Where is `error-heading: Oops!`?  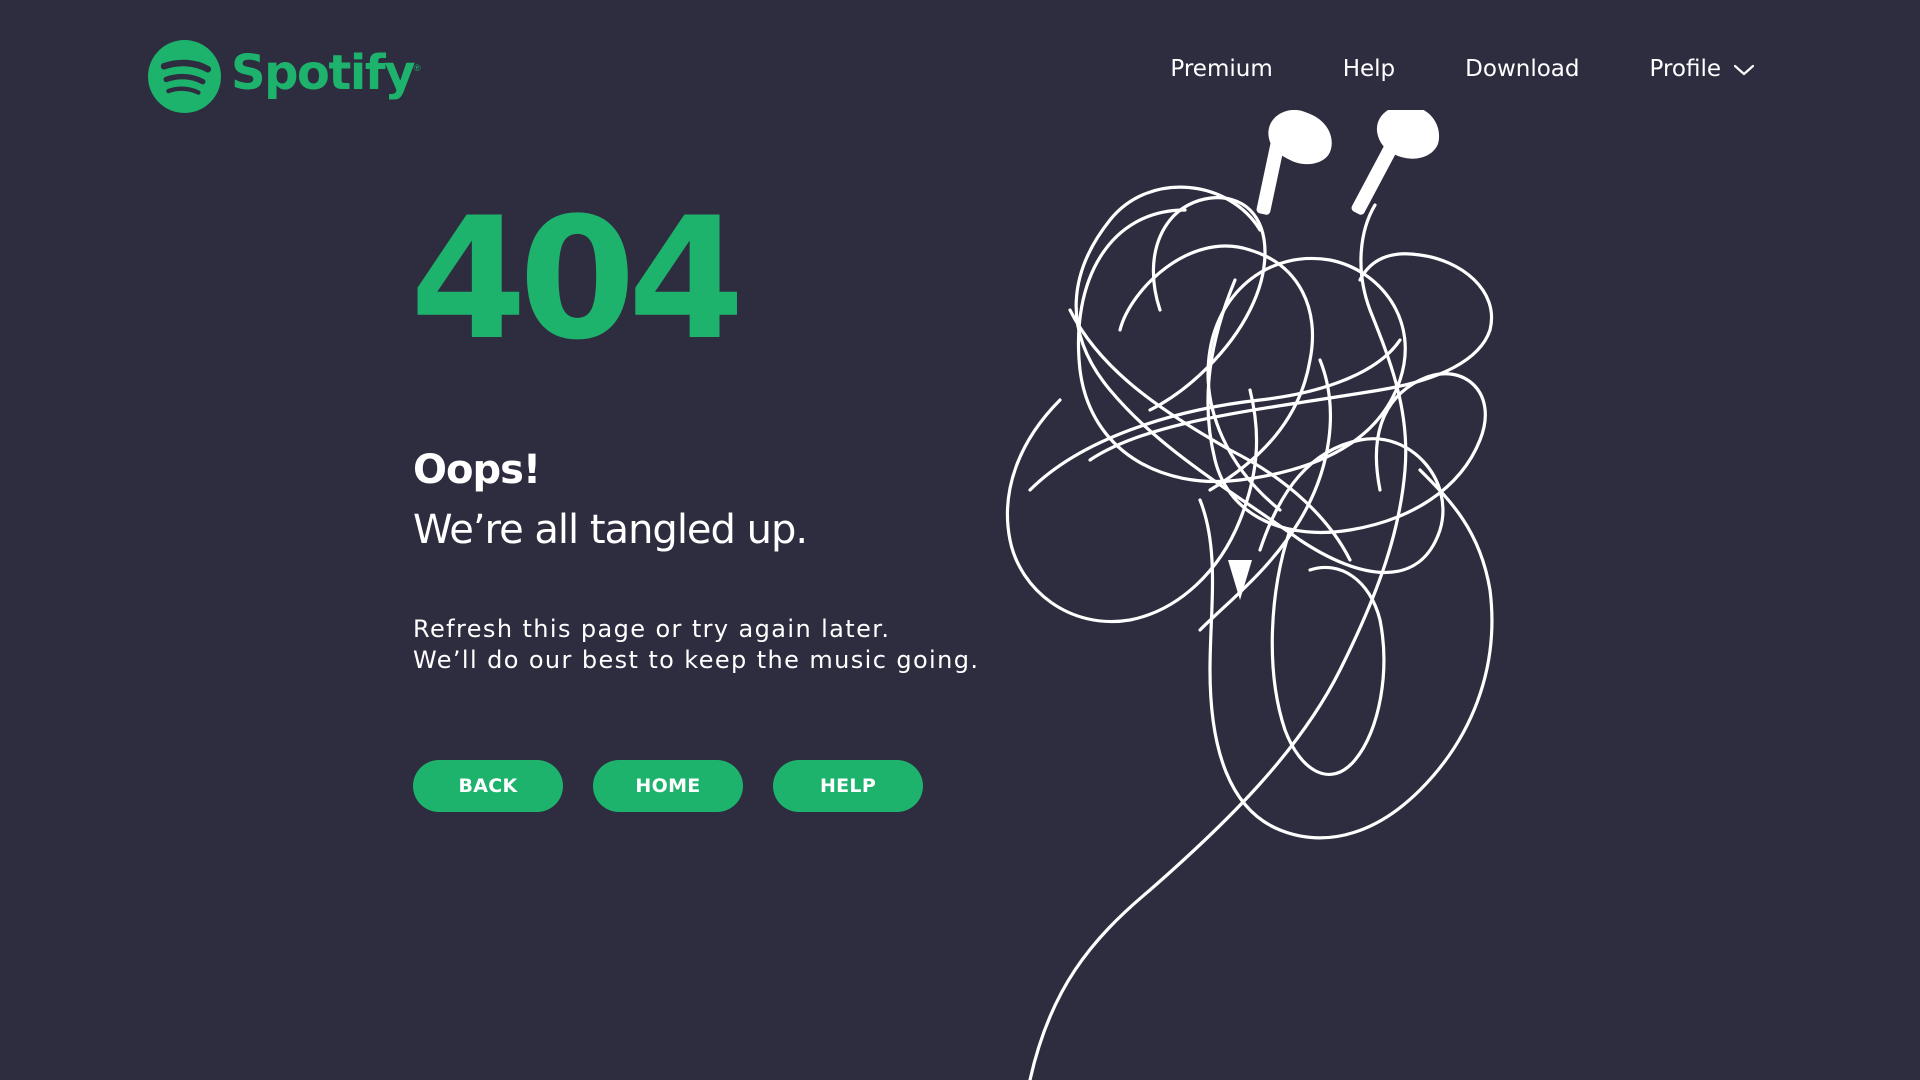
error-heading: Oops! is located at coordinates (477, 470).